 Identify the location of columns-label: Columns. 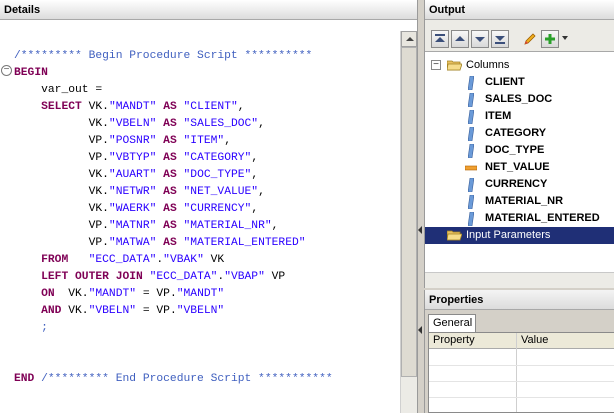
(488, 65).